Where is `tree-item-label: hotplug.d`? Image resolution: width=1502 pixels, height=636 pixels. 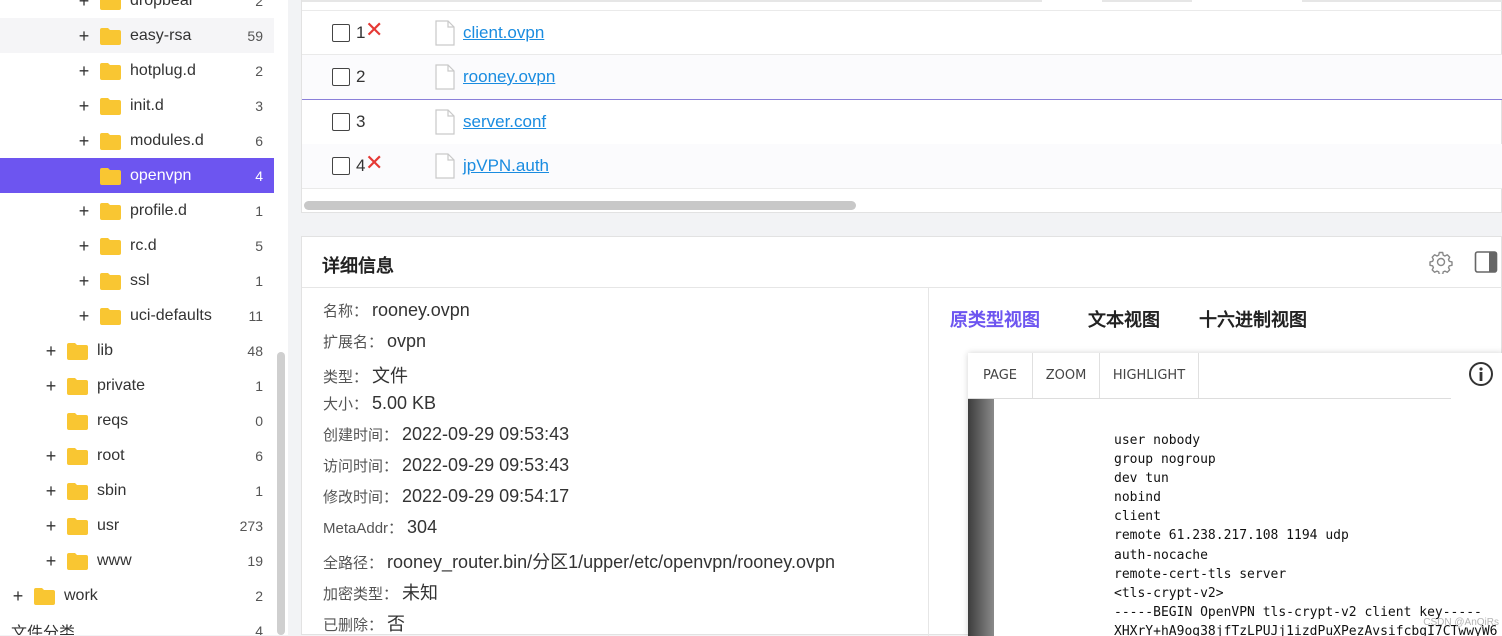
tree-item-label: hotplug.d is located at coordinates (163, 70).